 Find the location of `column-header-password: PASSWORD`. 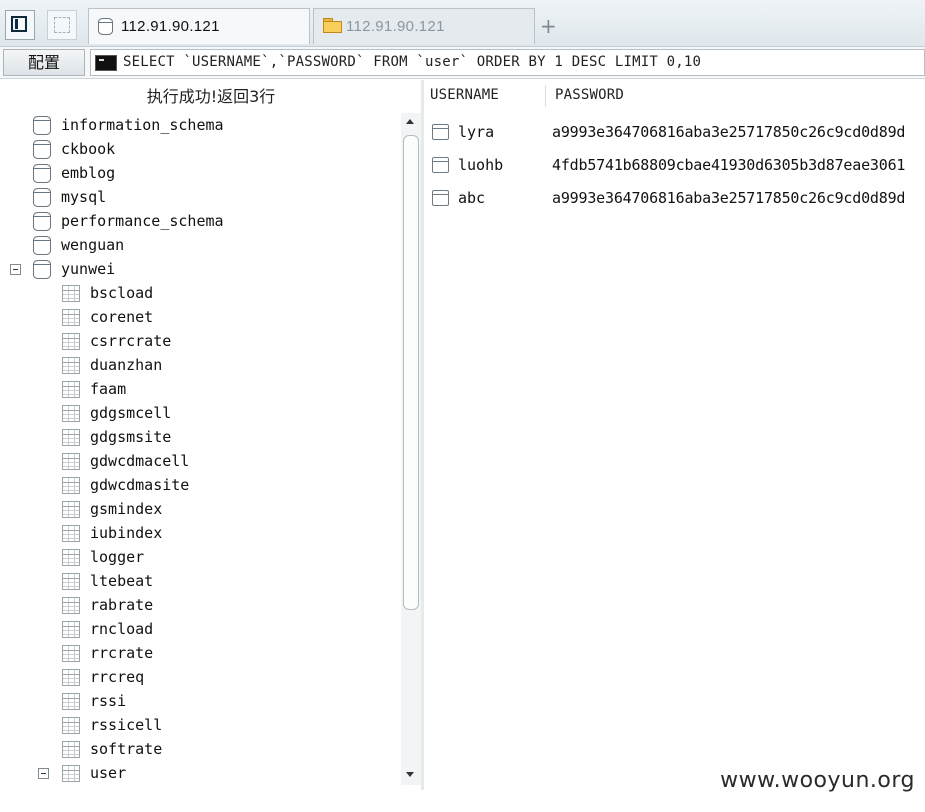

column-header-password: PASSWORD is located at coordinates (589, 95).